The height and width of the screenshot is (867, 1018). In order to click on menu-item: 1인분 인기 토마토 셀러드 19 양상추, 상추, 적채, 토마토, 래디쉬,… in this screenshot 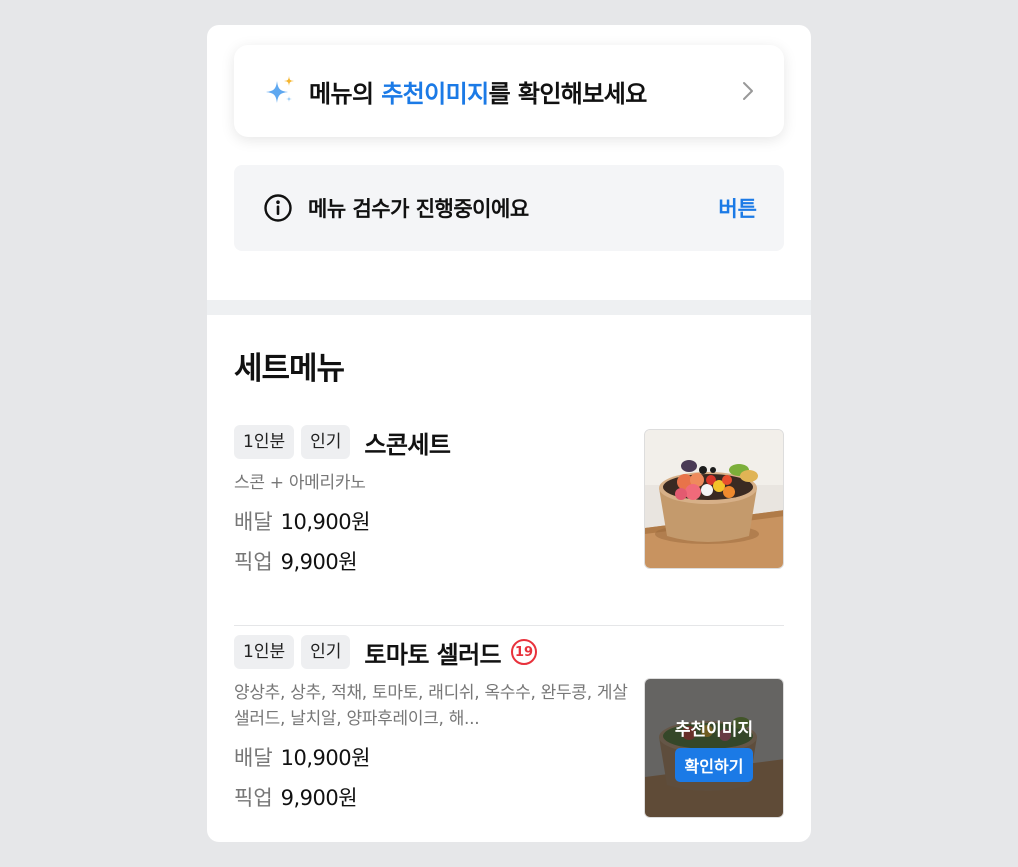, I will do `click(509, 733)`.